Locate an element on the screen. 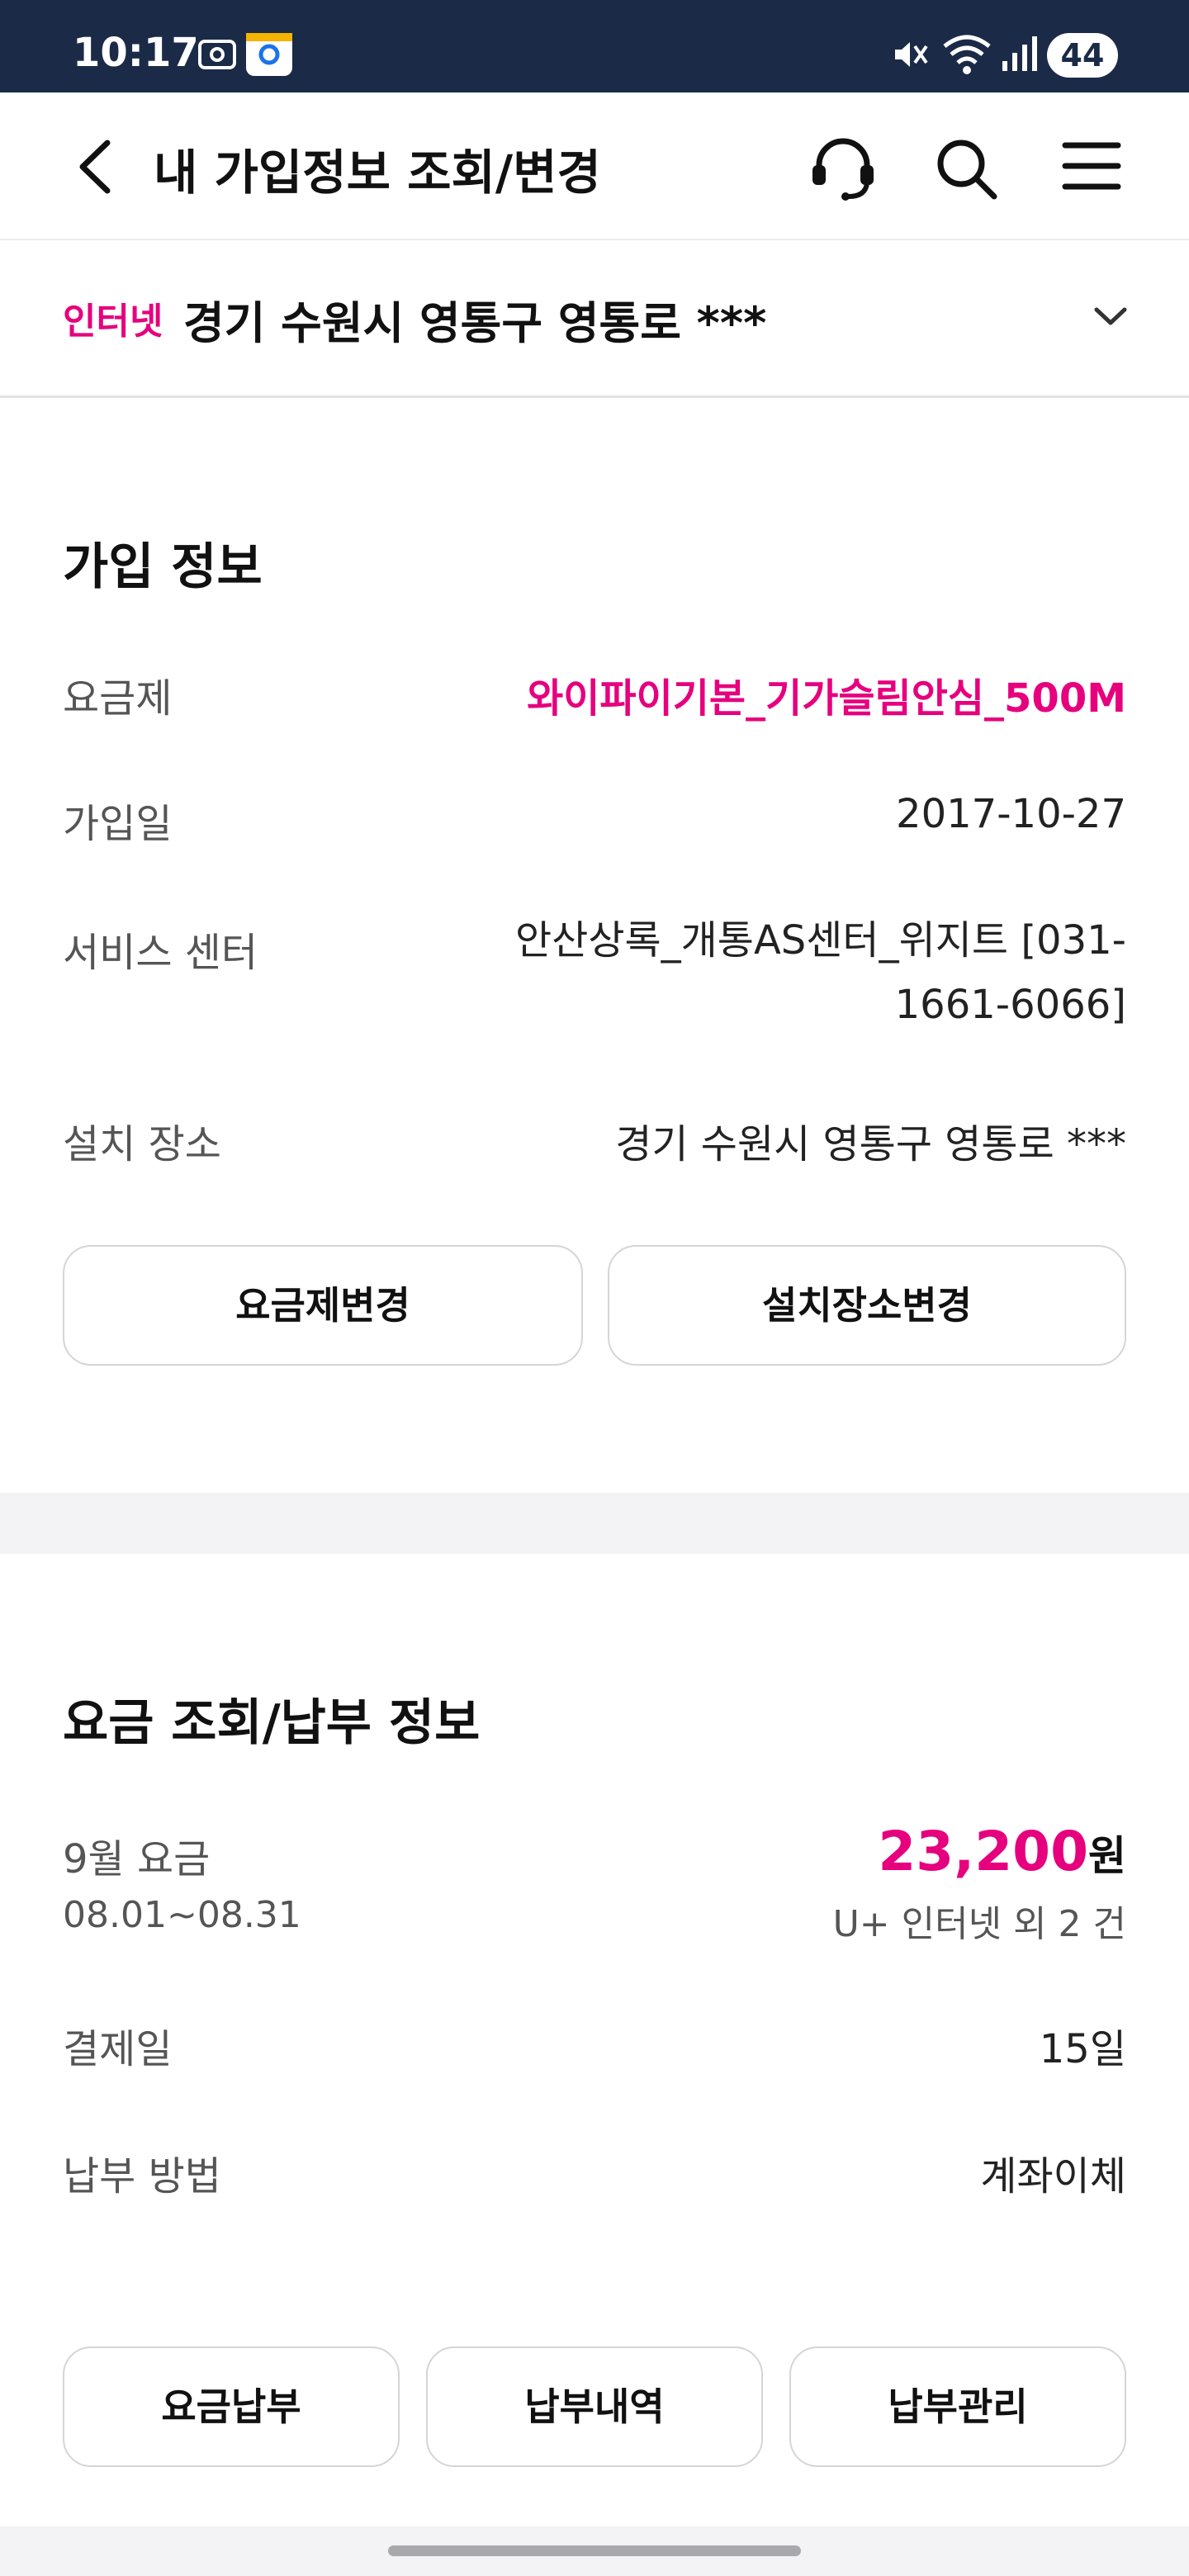  payment-method-value: 계좌이체 is located at coordinates (1053, 2176).